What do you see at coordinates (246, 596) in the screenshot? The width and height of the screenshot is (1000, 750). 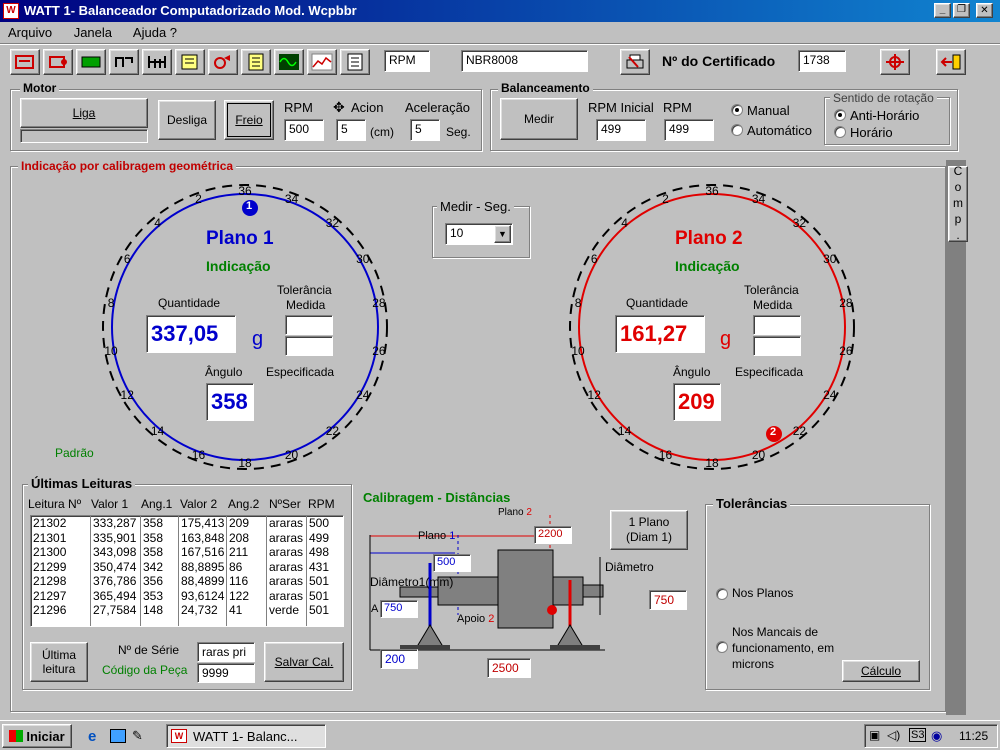 I see `table-cell: 122` at bounding box center [246, 596].